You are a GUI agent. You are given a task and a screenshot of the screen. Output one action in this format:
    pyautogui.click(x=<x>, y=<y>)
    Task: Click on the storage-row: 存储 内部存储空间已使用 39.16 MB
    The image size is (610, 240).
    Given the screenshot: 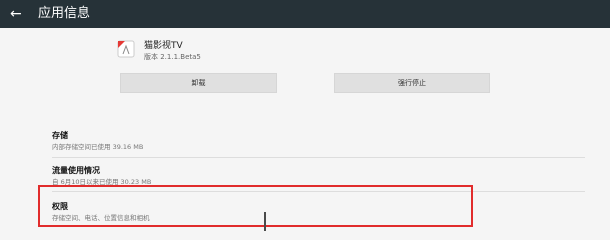 What is the action you would take?
    pyautogui.click(x=318, y=142)
    